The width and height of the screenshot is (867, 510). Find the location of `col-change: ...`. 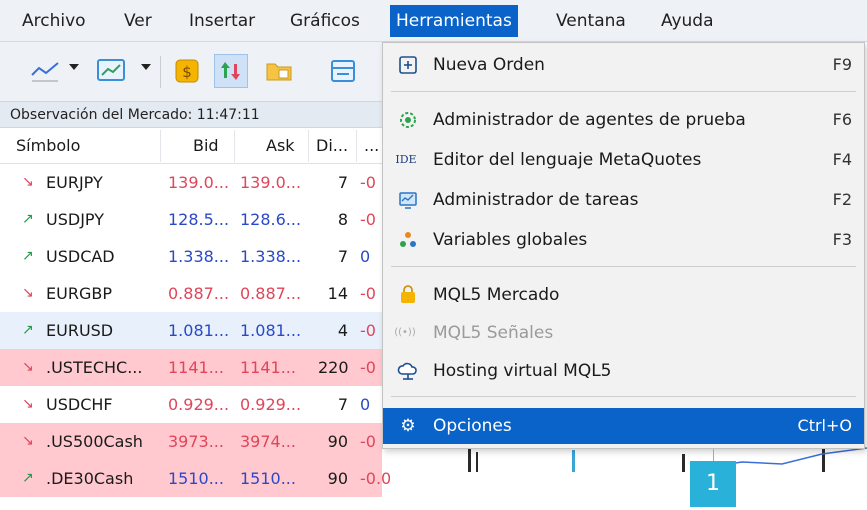

col-change: ... is located at coordinates (371, 145).